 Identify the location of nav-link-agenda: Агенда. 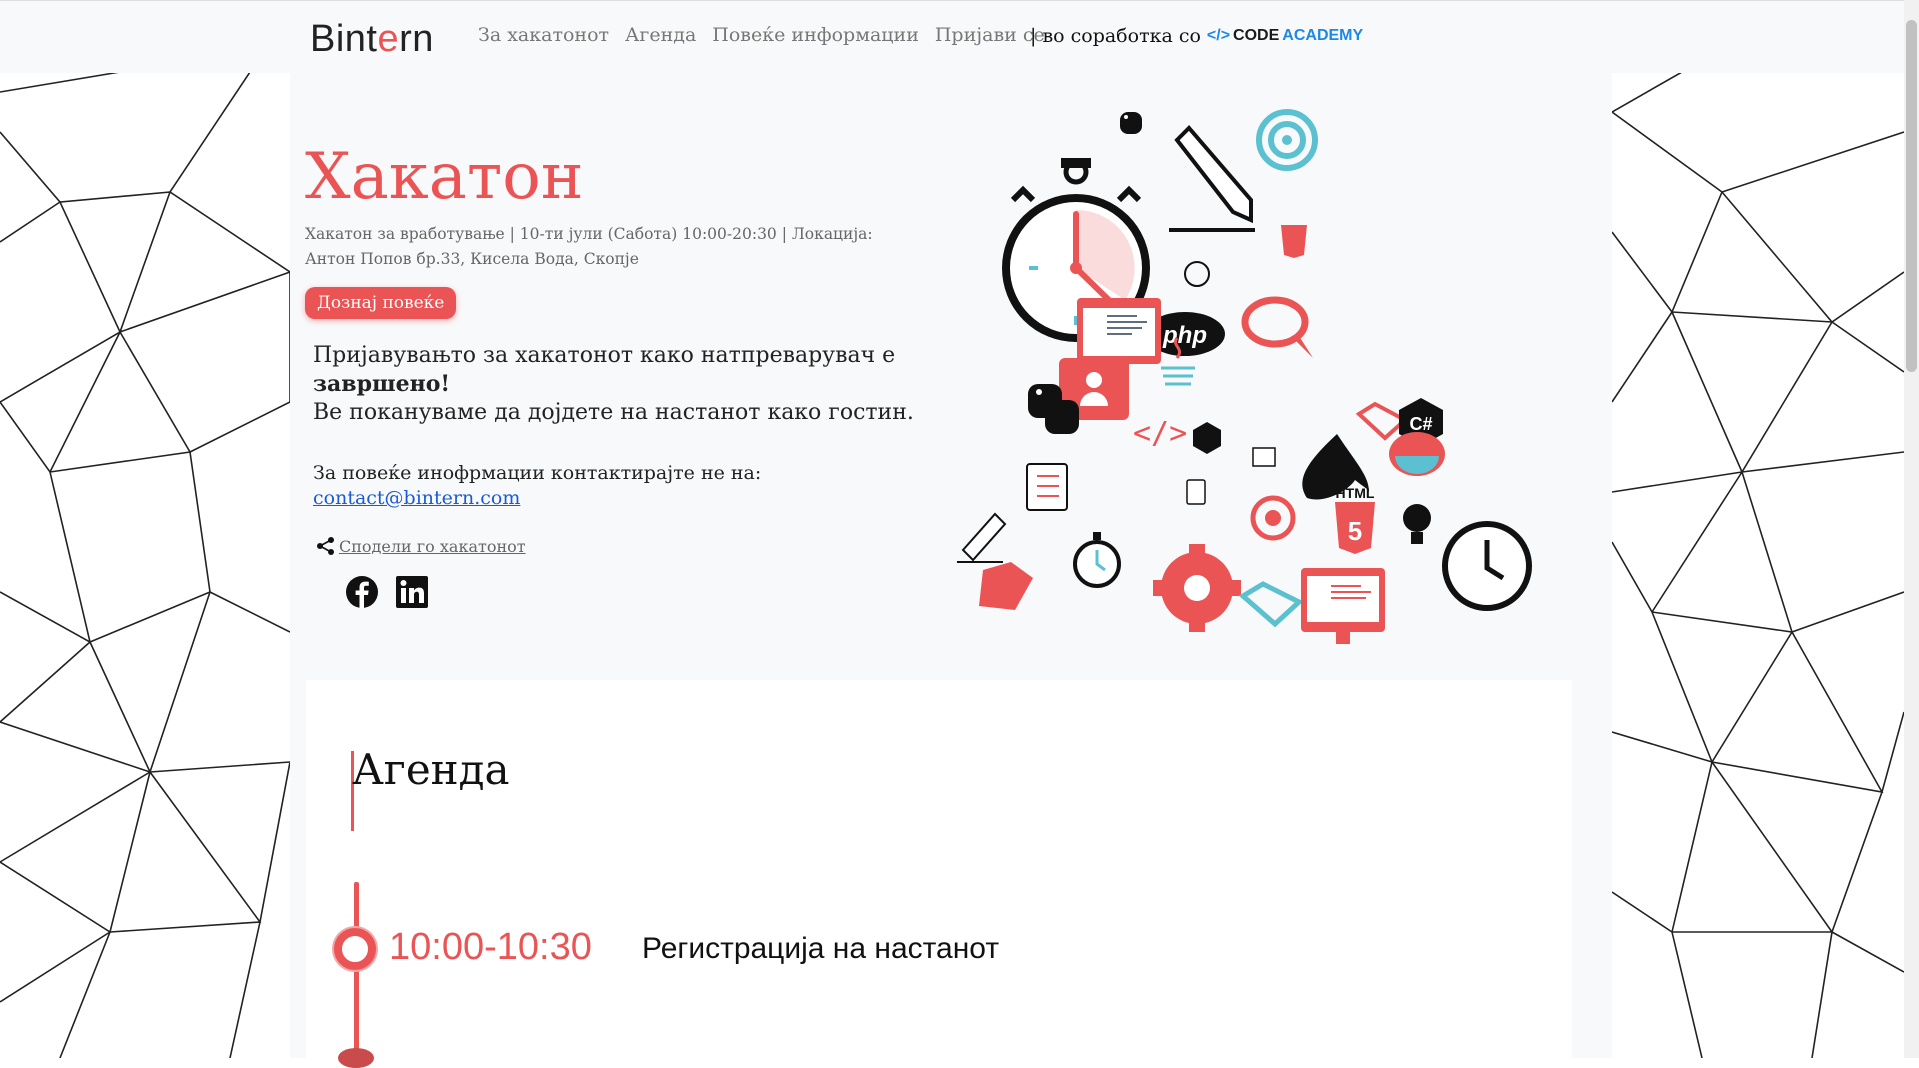
(660, 35).